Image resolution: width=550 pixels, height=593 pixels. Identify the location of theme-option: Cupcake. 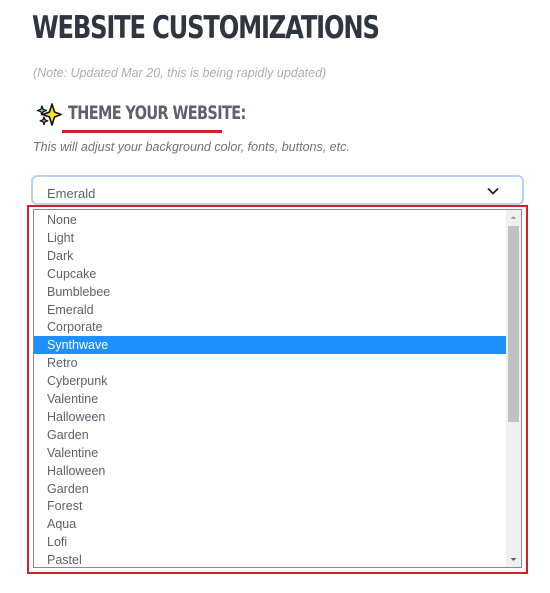
(270, 274).